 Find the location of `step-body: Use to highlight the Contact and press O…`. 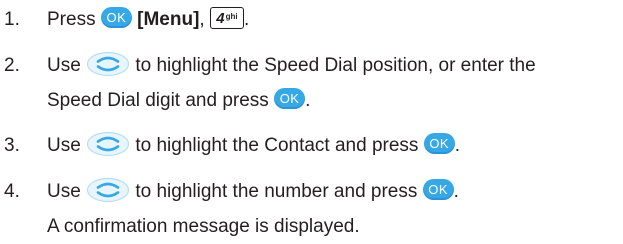

step-body: Use to highlight the Contact and press O… is located at coordinates (253, 145).